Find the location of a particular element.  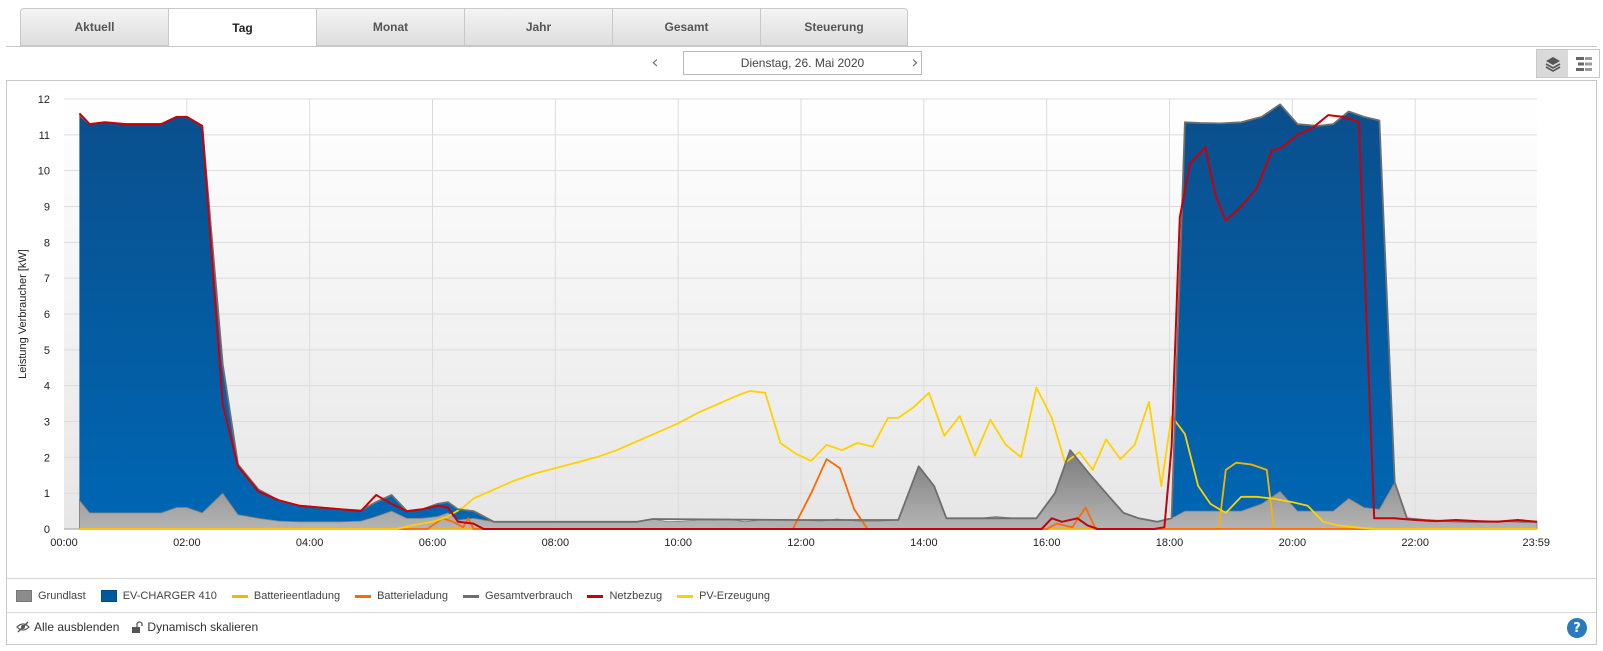

help-icon: ? is located at coordinates (1577, 628).